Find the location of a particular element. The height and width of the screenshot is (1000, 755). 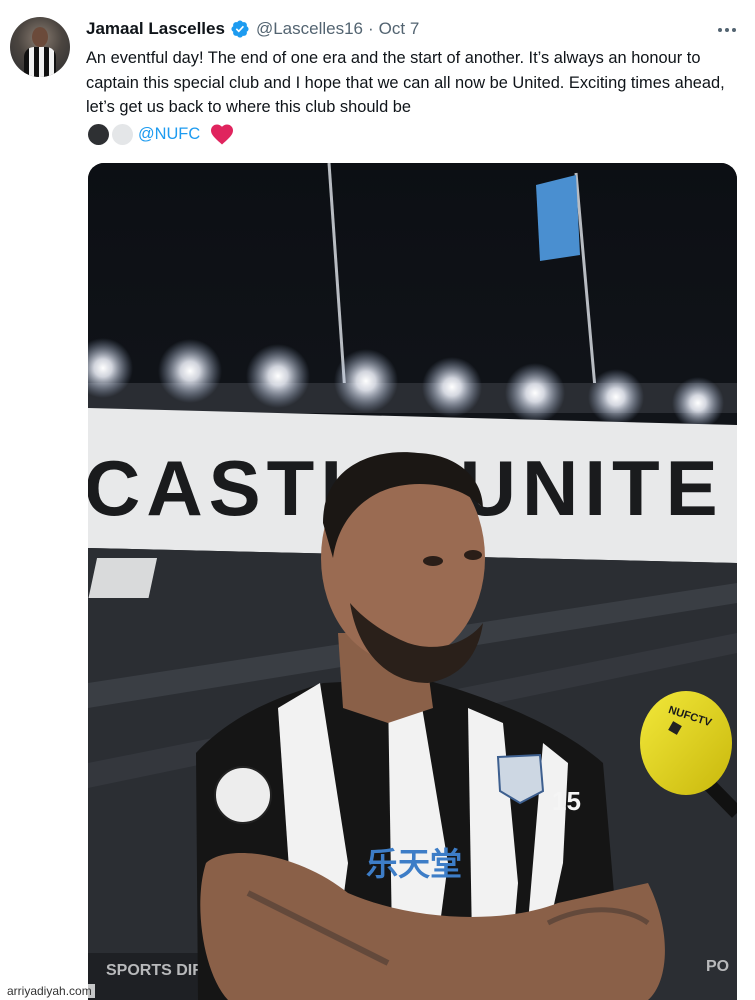

black-circle-emoji is located at coordinates (98, 134).